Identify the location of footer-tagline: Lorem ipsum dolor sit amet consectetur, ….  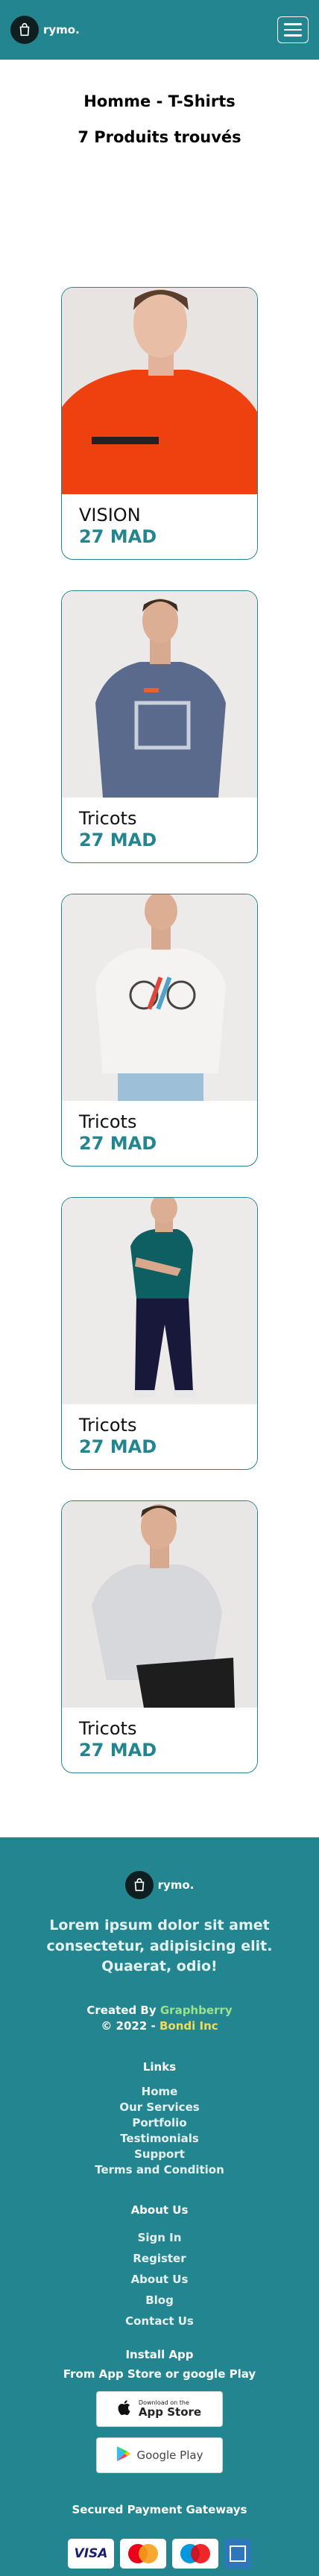
(159, 1946).